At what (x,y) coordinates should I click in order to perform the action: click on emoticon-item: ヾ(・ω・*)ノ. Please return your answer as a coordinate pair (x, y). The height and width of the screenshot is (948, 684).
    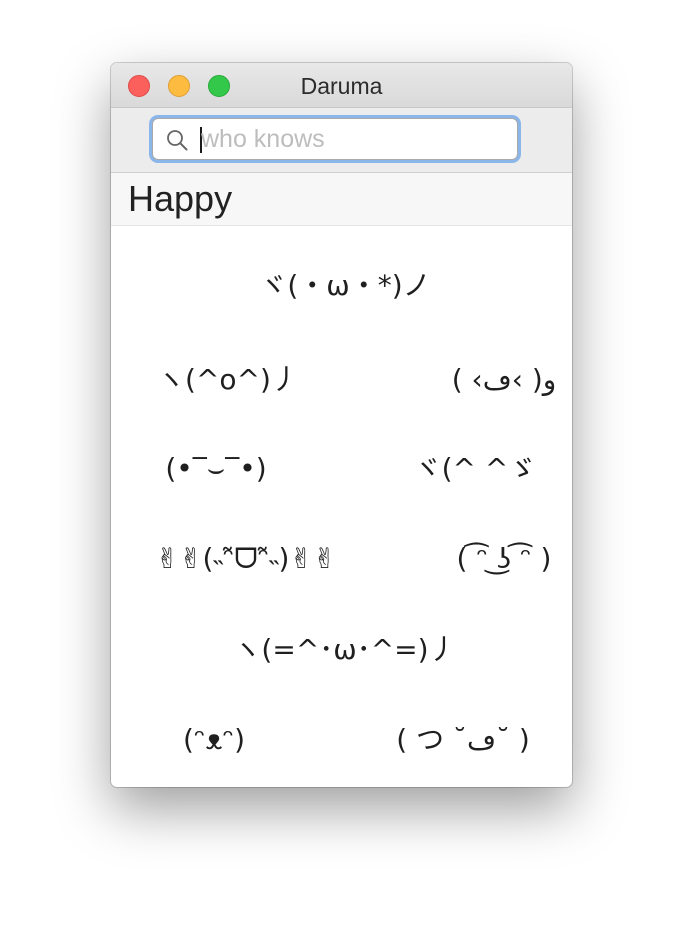
    Looking at the image, I should click on (344, 286).